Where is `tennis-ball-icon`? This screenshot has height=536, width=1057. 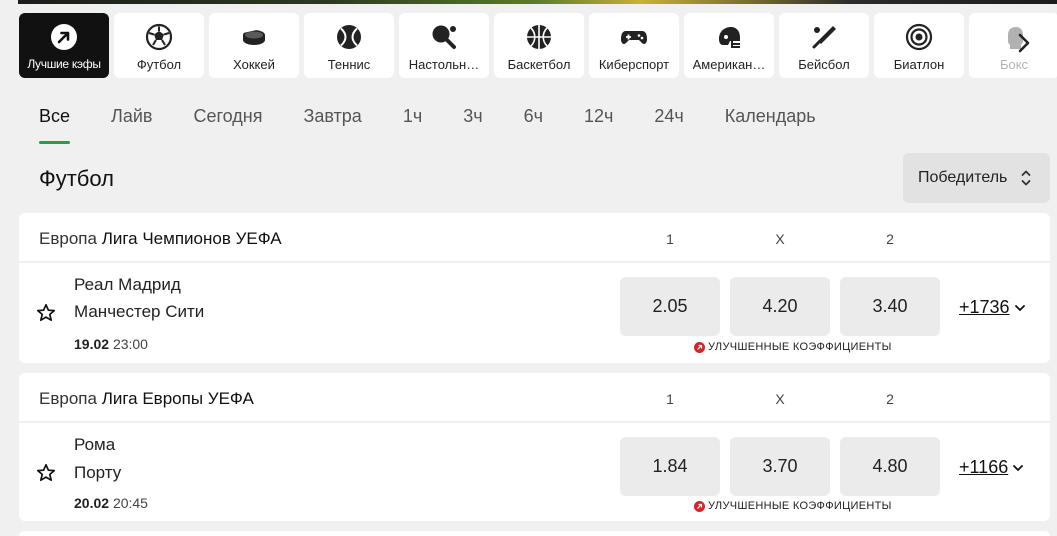
tennis-ball-icon is located at coordinates (349, 37).